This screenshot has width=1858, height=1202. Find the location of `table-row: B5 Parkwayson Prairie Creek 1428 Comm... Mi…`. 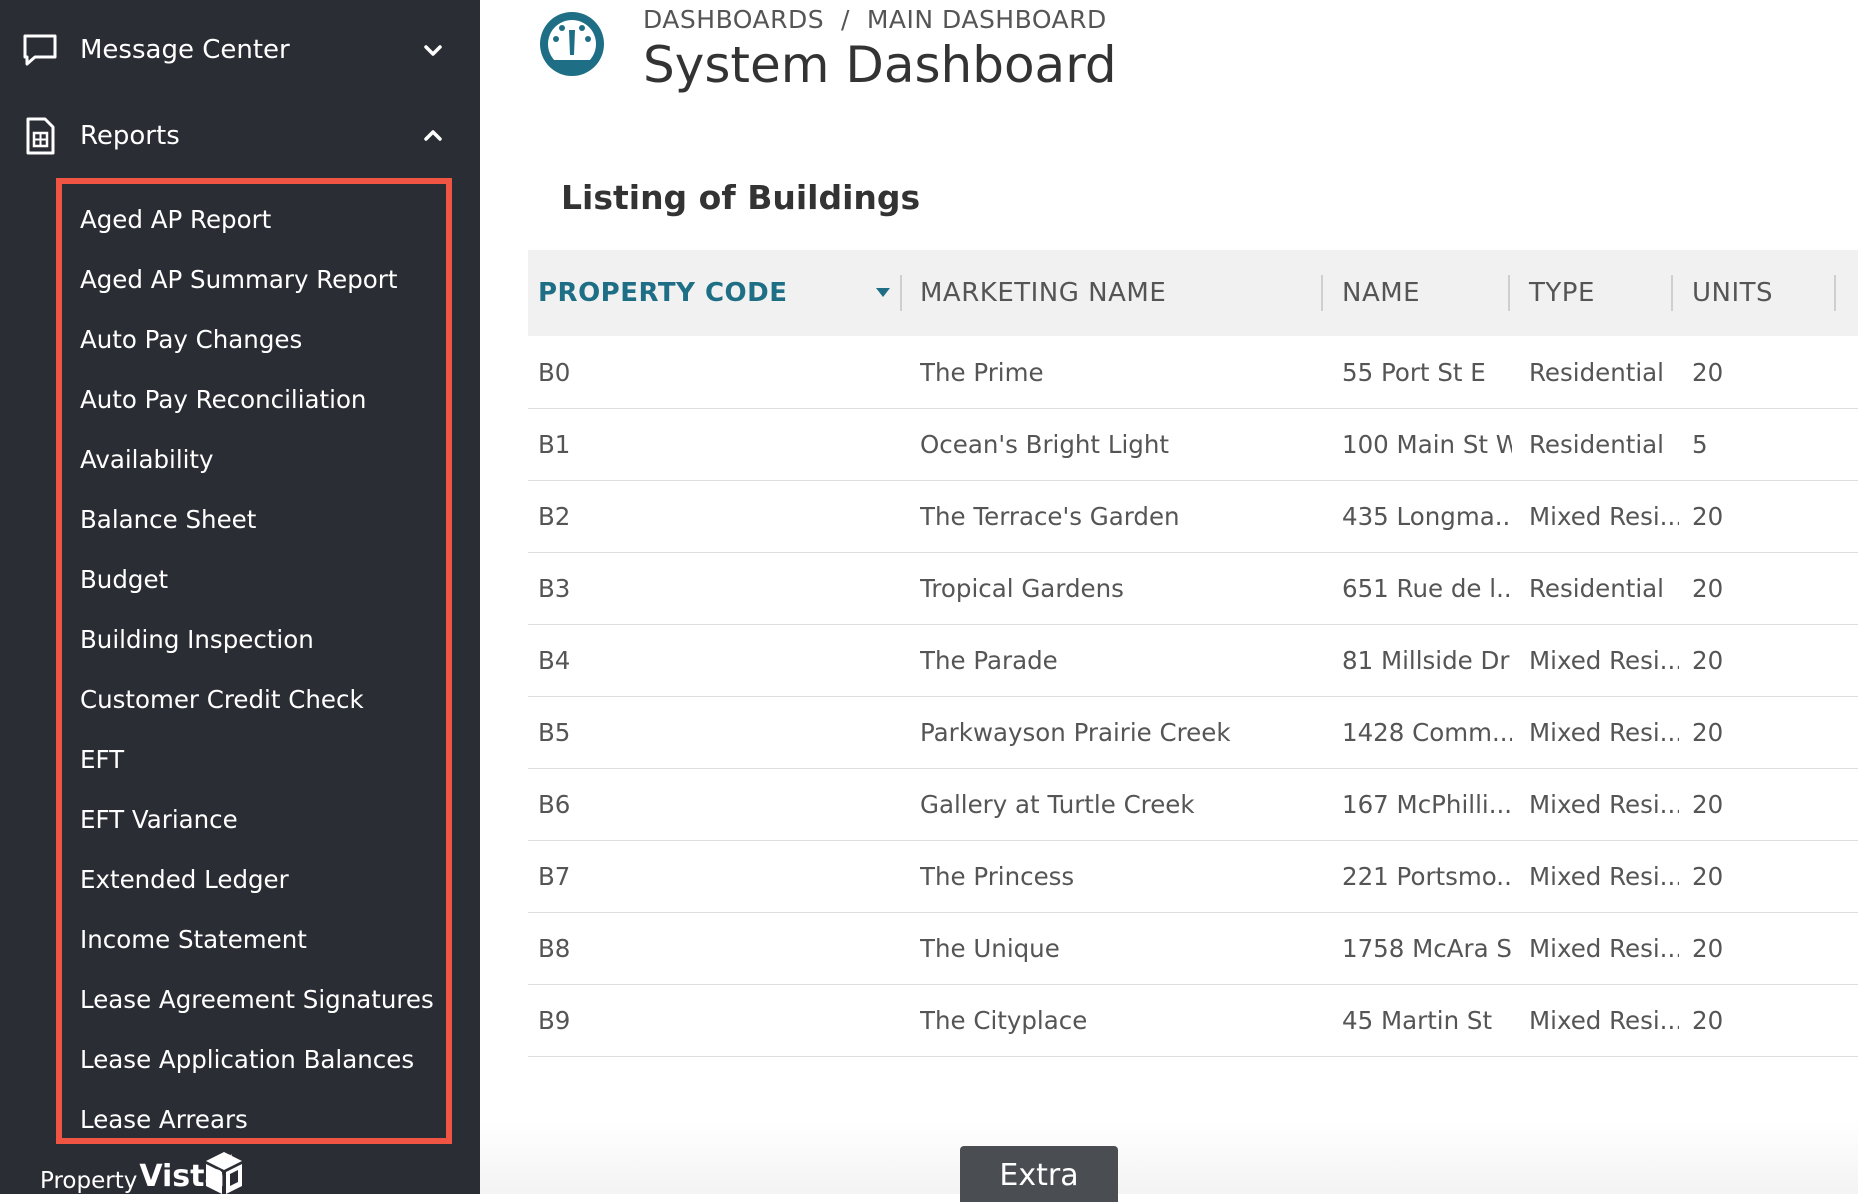

table-row: B5 Parkwayson Prairie Creek 1428 Comm... Mi… is located at coordinates (1193, 732).